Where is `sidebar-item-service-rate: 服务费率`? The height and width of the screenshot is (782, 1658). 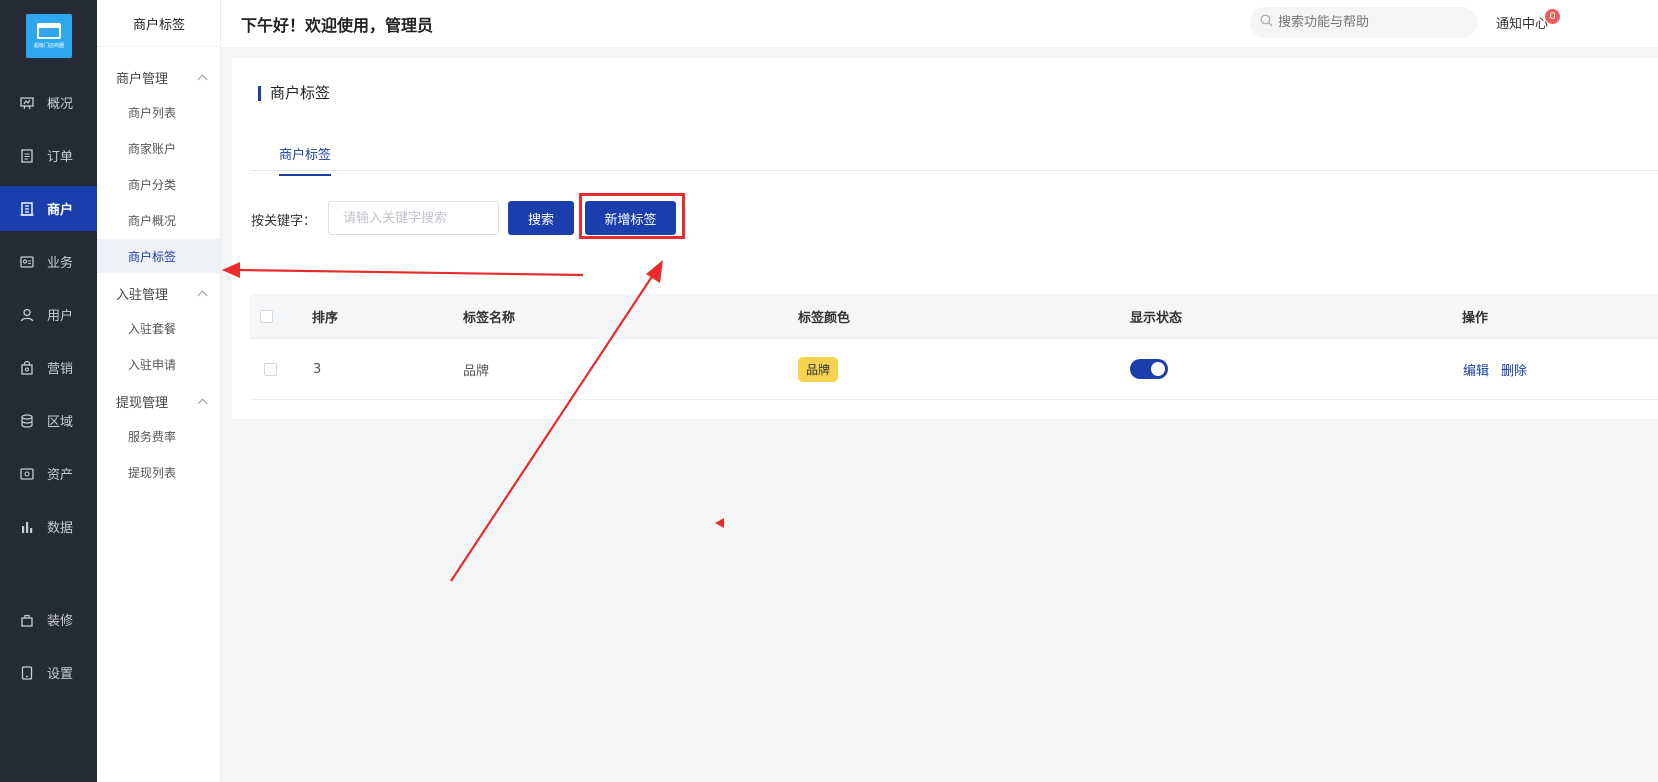 sidebar-item-service-rate: 服务费率 is located at coordinates (159, 436).